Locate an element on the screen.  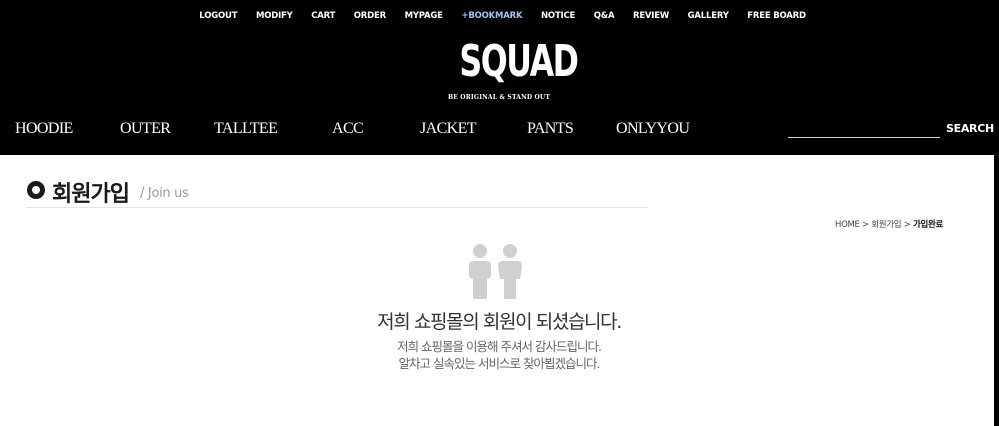
nav-pants: PANTS is located at coordinates (550, 129).